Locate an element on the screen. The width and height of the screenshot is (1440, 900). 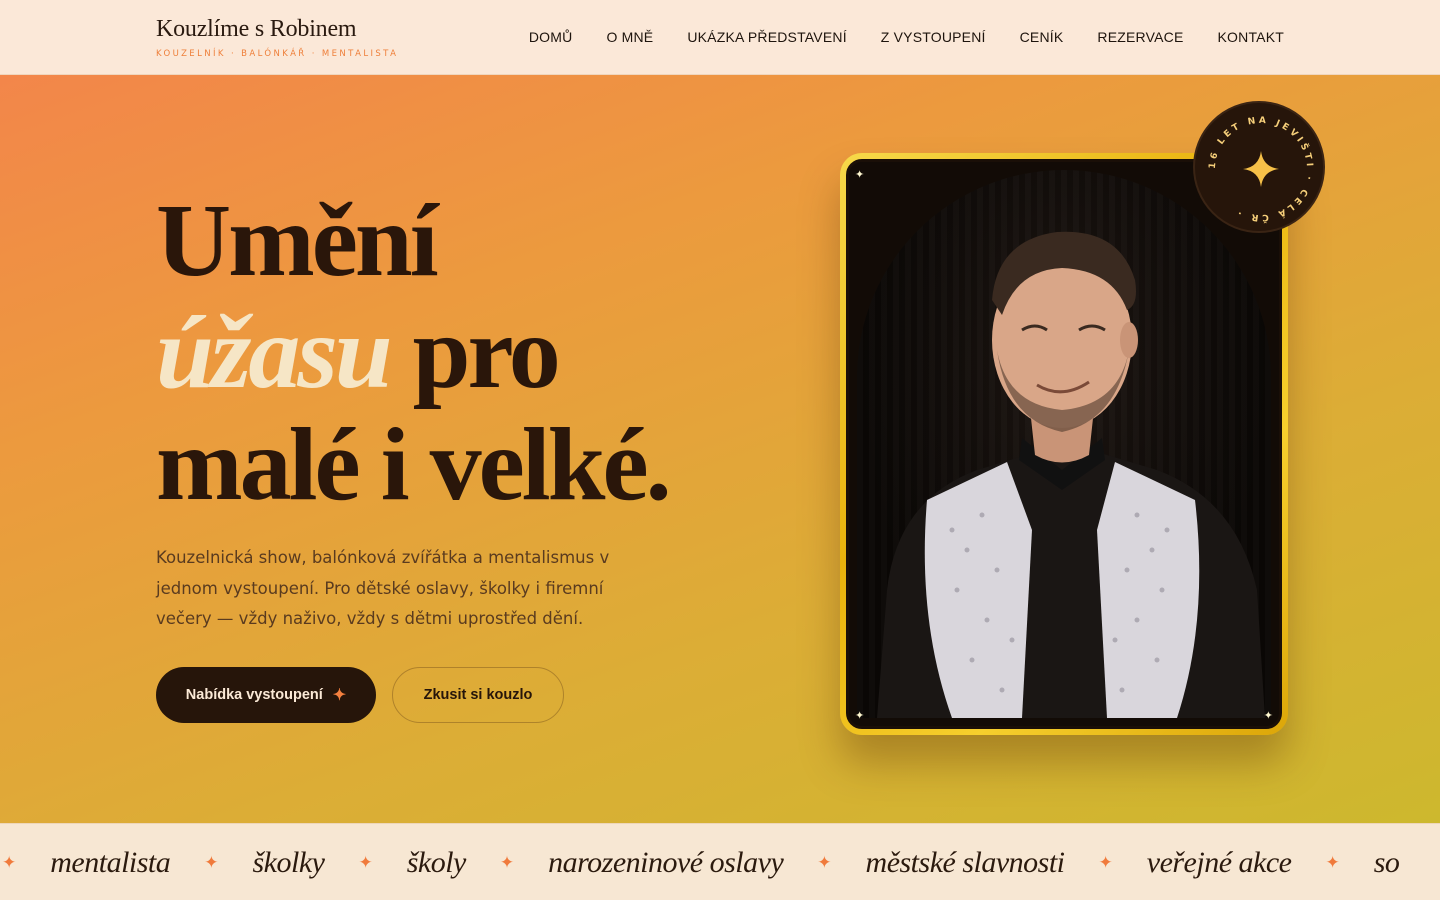
nav-item-pricing: CENÍK is located at coordinates (1042, 37).